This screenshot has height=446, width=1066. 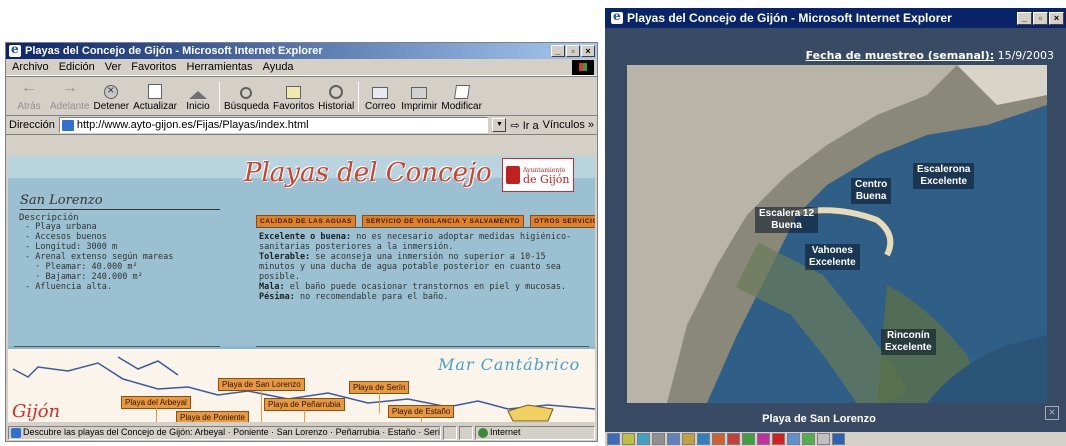 I want to click on ayuntamiento-logo: Ayuntamiento de Gijón, so click(x=538, y=175).